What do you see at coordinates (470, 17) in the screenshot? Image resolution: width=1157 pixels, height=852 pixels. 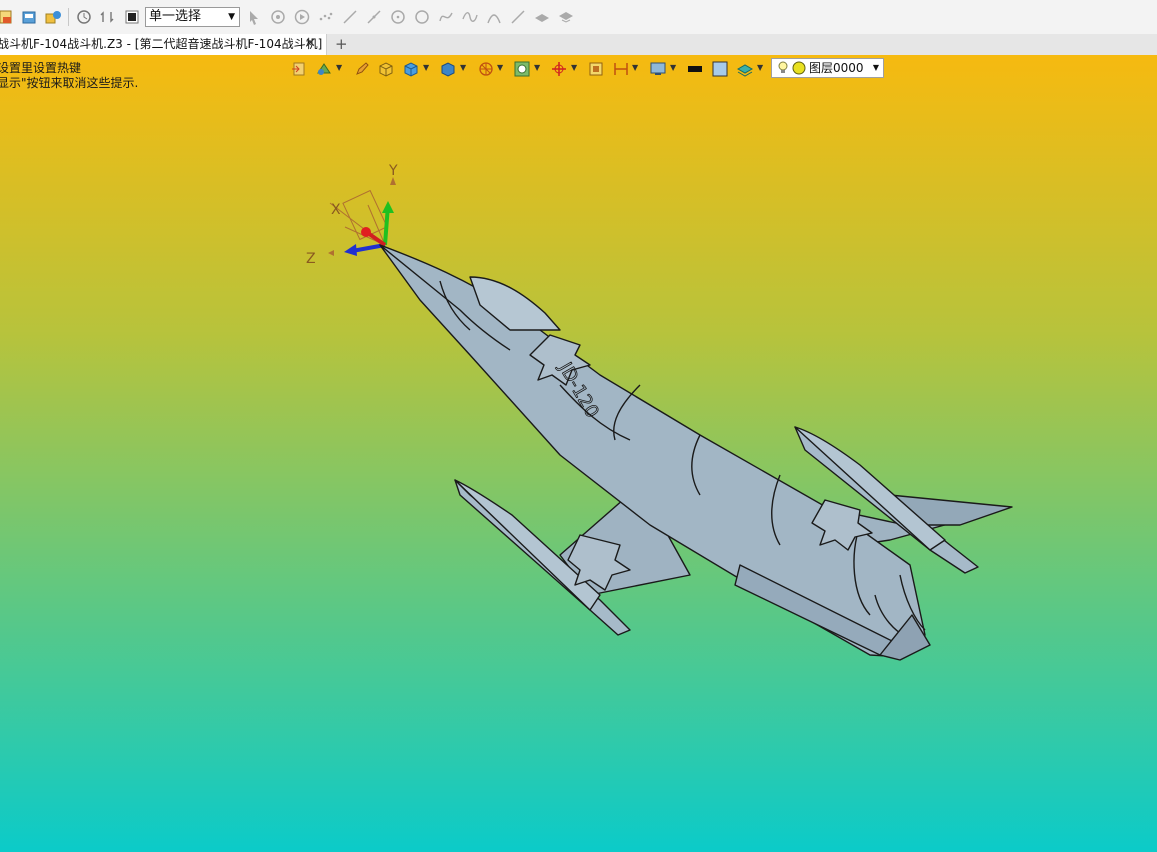 I see `spline-icon` at bounding box center [470, 17].